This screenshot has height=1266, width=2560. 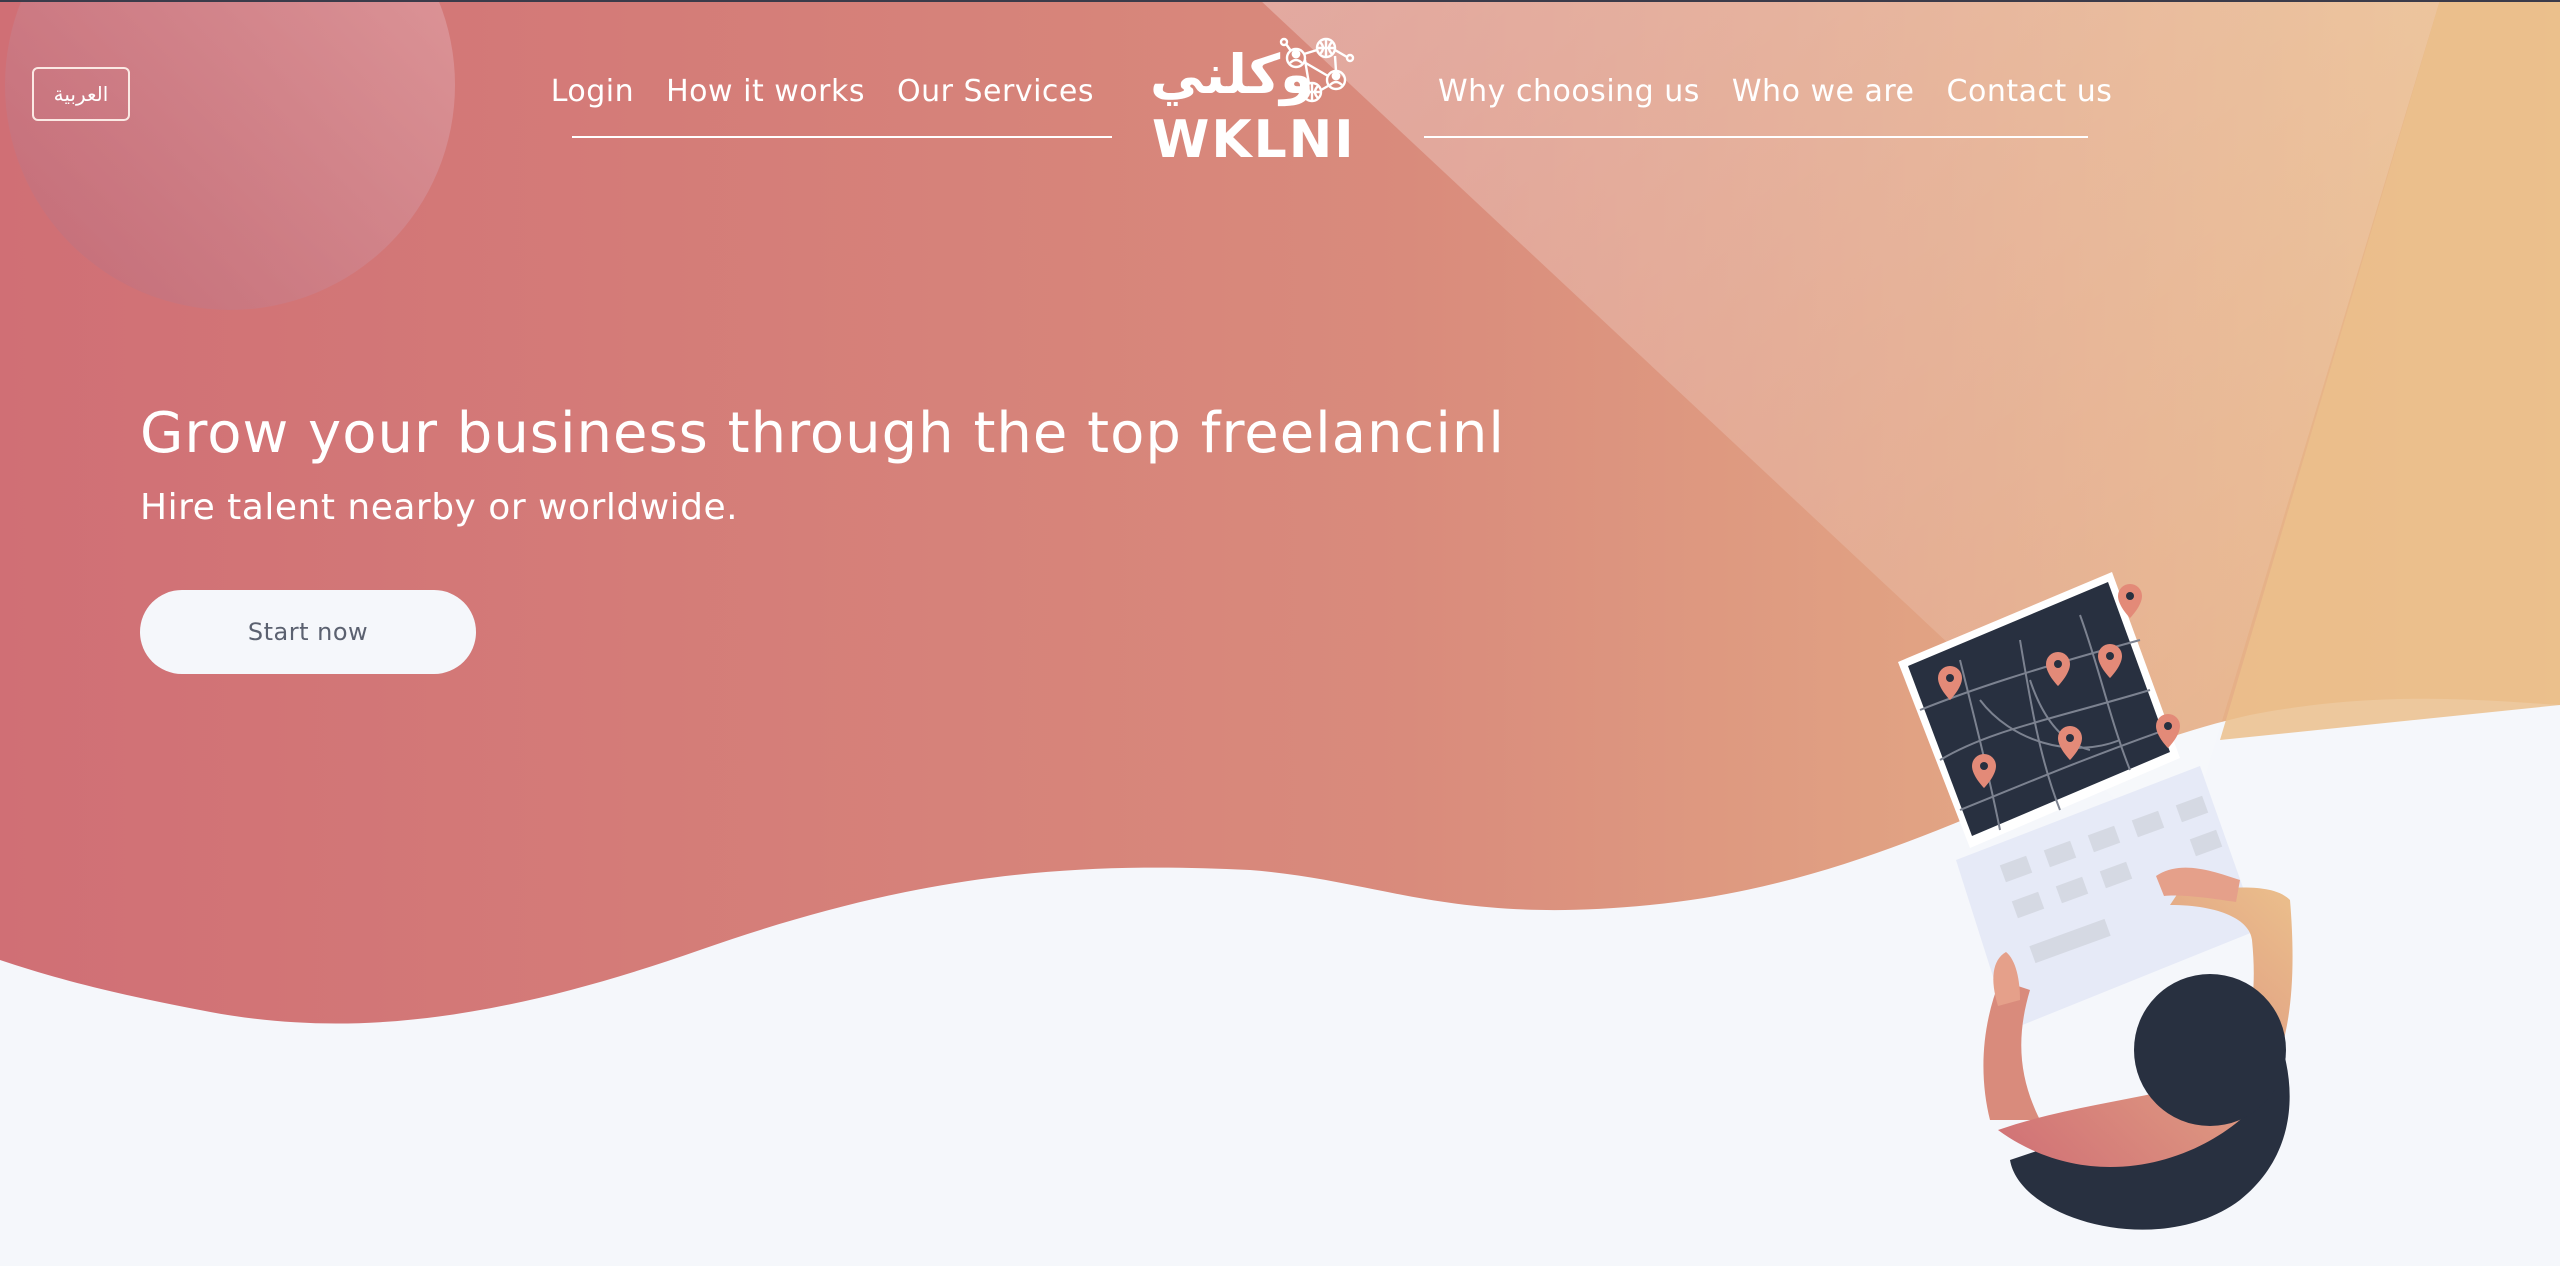 What do you see at coordinates (81, 94) in the screenshot?
I see `language-toggle-button: العربية` at bounding box center [81, 94].